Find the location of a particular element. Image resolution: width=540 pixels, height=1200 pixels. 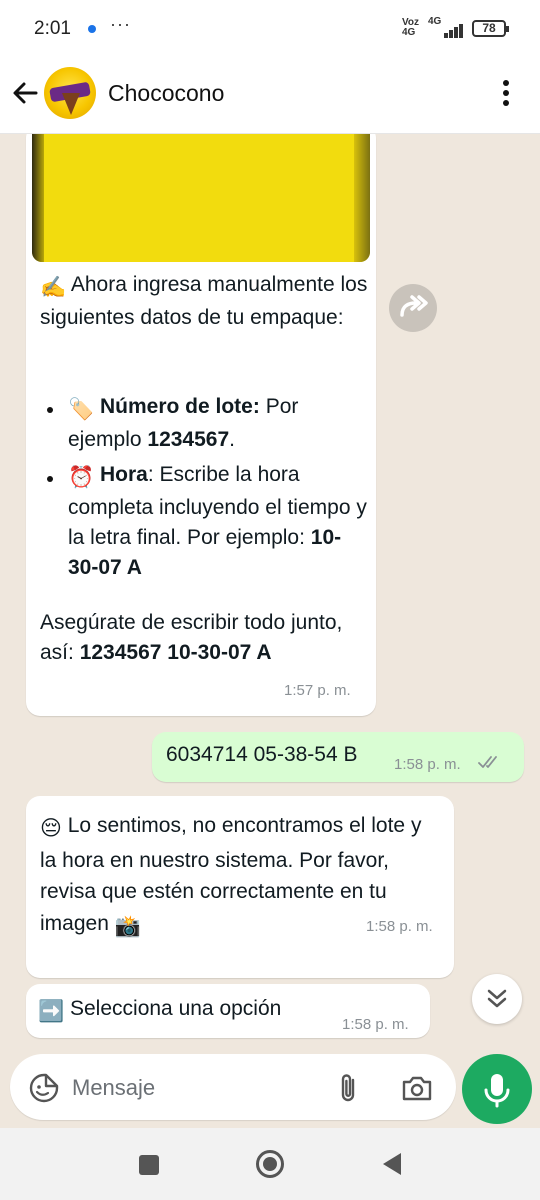

scroll-to-bottom-button is located at coordinates (497, 999).